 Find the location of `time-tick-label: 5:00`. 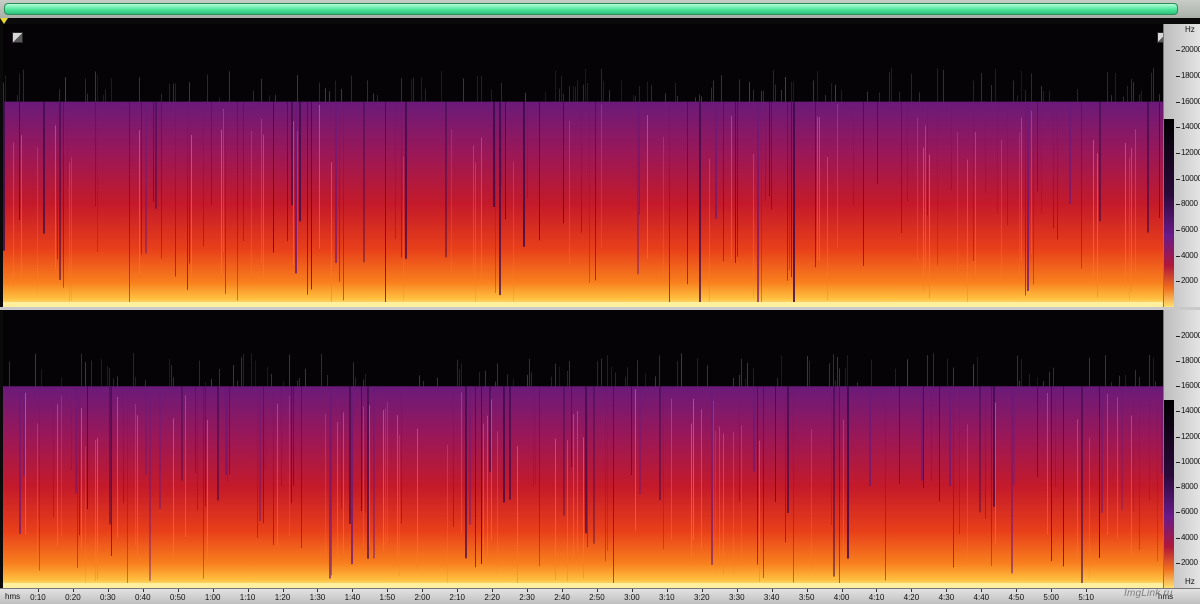

time-tick-label: 5:00 is located at coordinates (1051, 597).